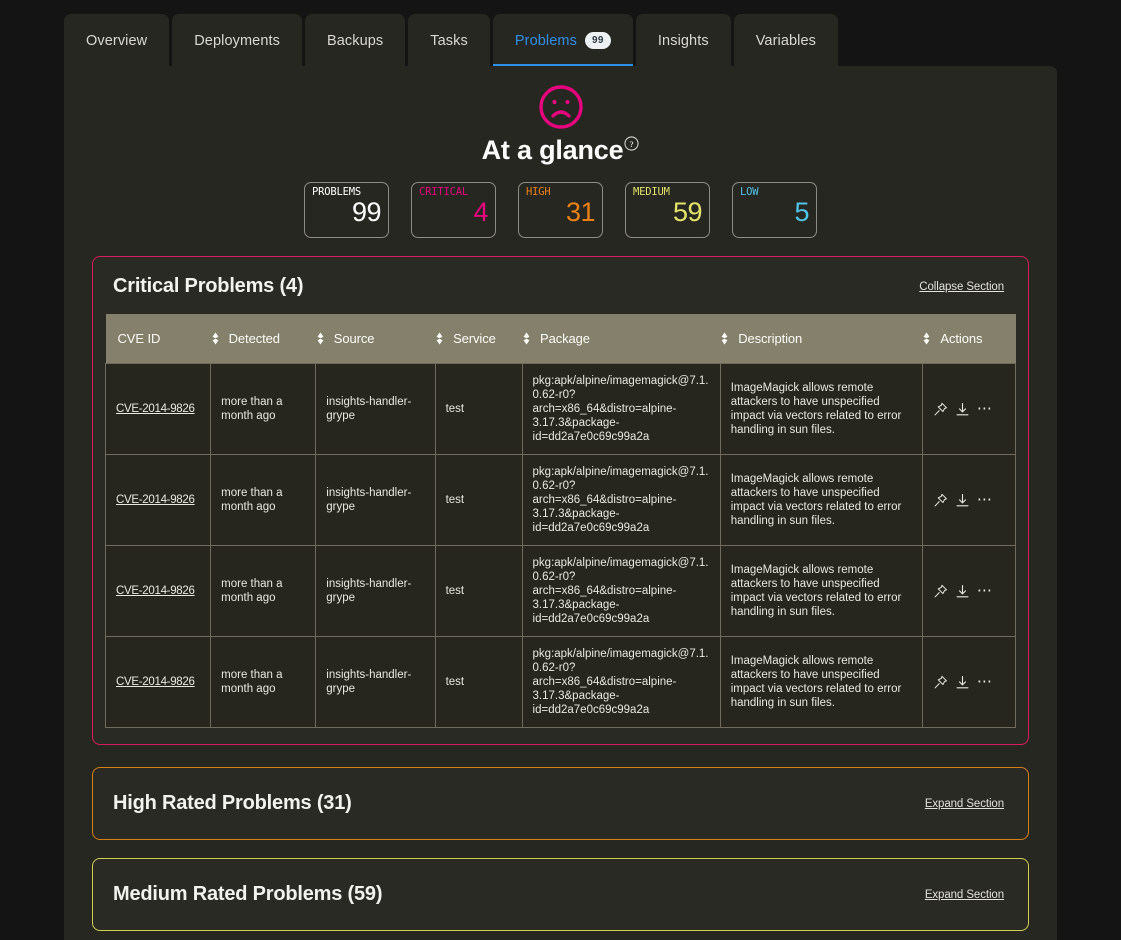 The width and height of the screenshot is (1121, 940). I want to click on stat-card-problems: PROBLEMS 99, so click(346, 210).